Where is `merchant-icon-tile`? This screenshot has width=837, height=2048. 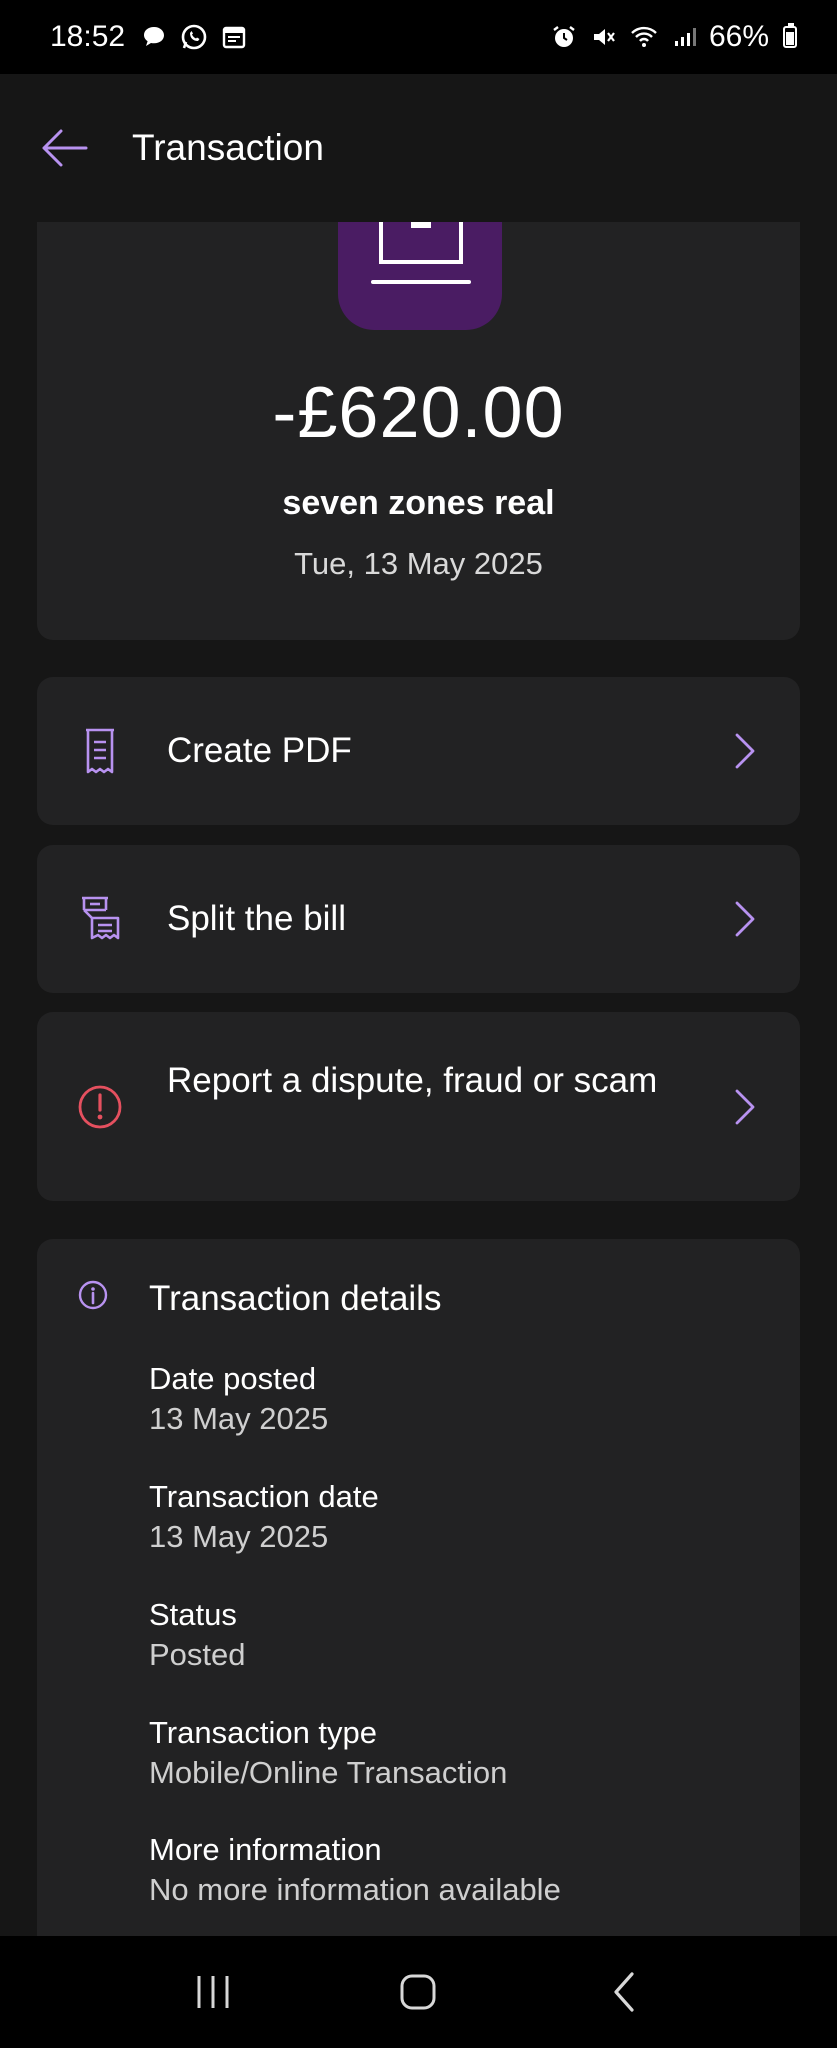
merchant-icon-tile is located at coordinates (420, 276).